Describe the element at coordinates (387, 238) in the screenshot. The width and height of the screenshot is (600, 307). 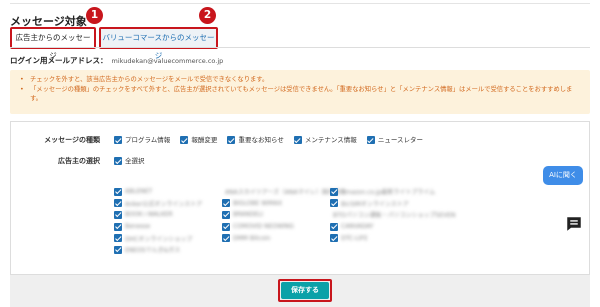
I see `advertiser-item: DTC-LIFE` at that location.